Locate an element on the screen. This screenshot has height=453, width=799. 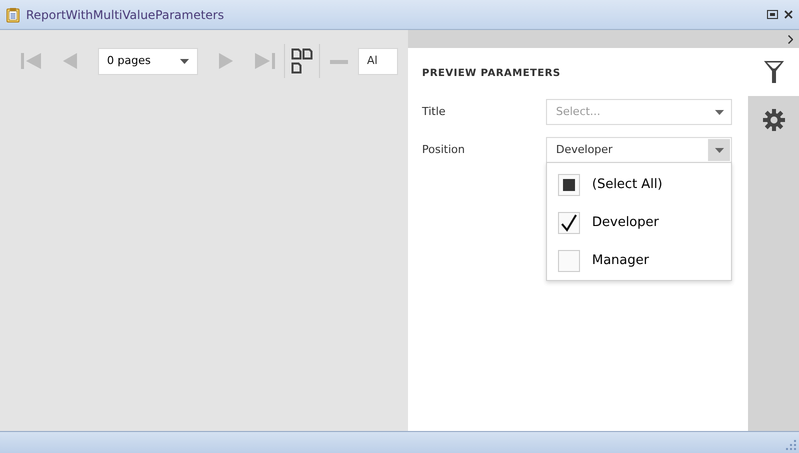
report-icon is located at coordinates (13, 14).